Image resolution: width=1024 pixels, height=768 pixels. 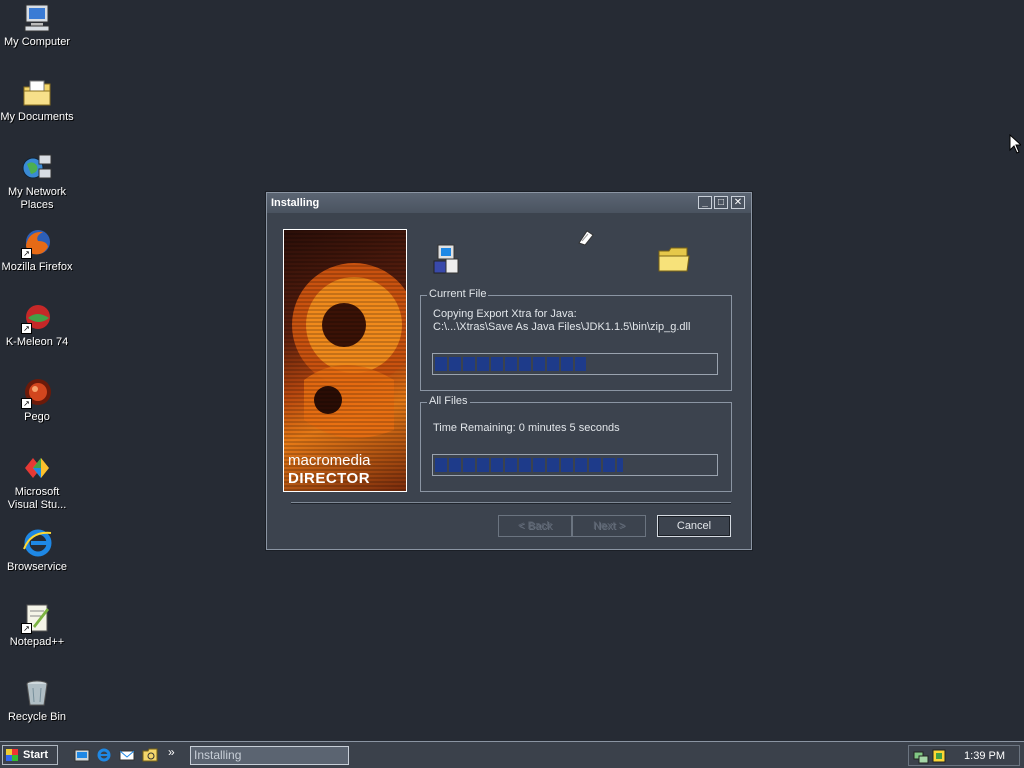 What do you see at coordinates (1016, 145) in the screenshot?
I see `mouse-cursor-icon` at bounding box center [1016, 145].